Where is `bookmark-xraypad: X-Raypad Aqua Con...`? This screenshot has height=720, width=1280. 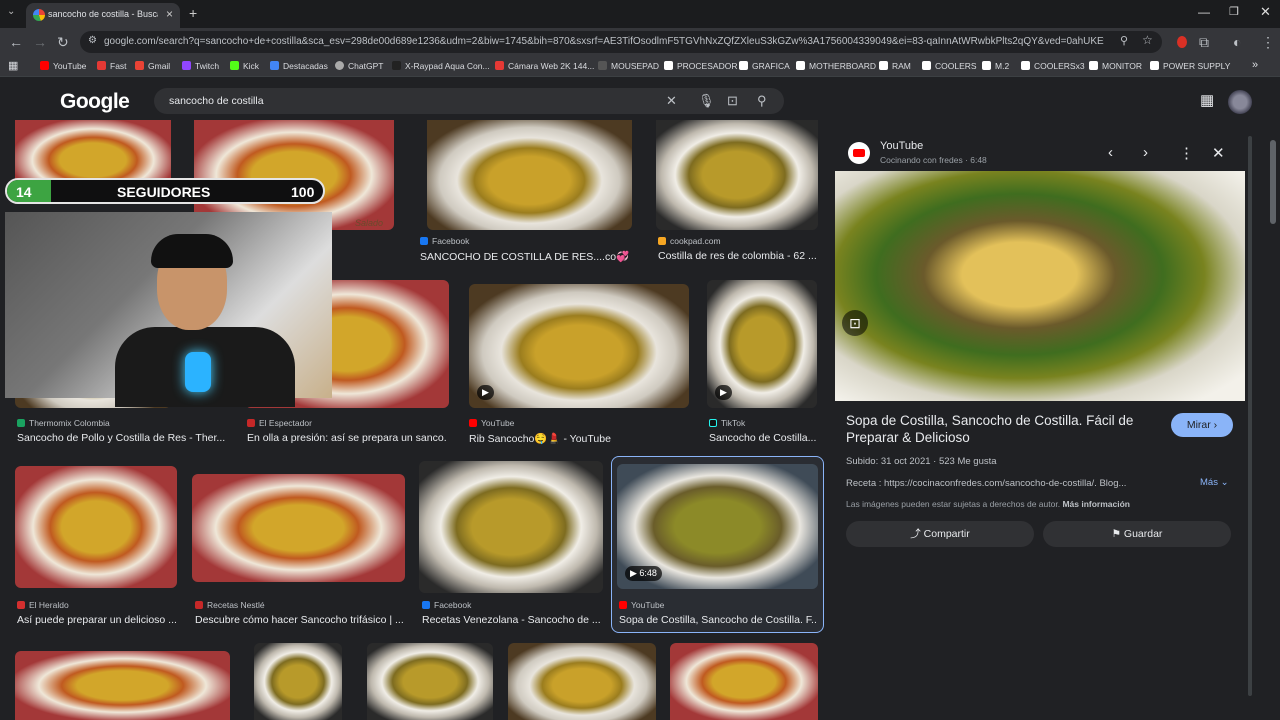 bookmark-xraypad: X-Raypad Aqua Con... is located at coordinates (441, 66).